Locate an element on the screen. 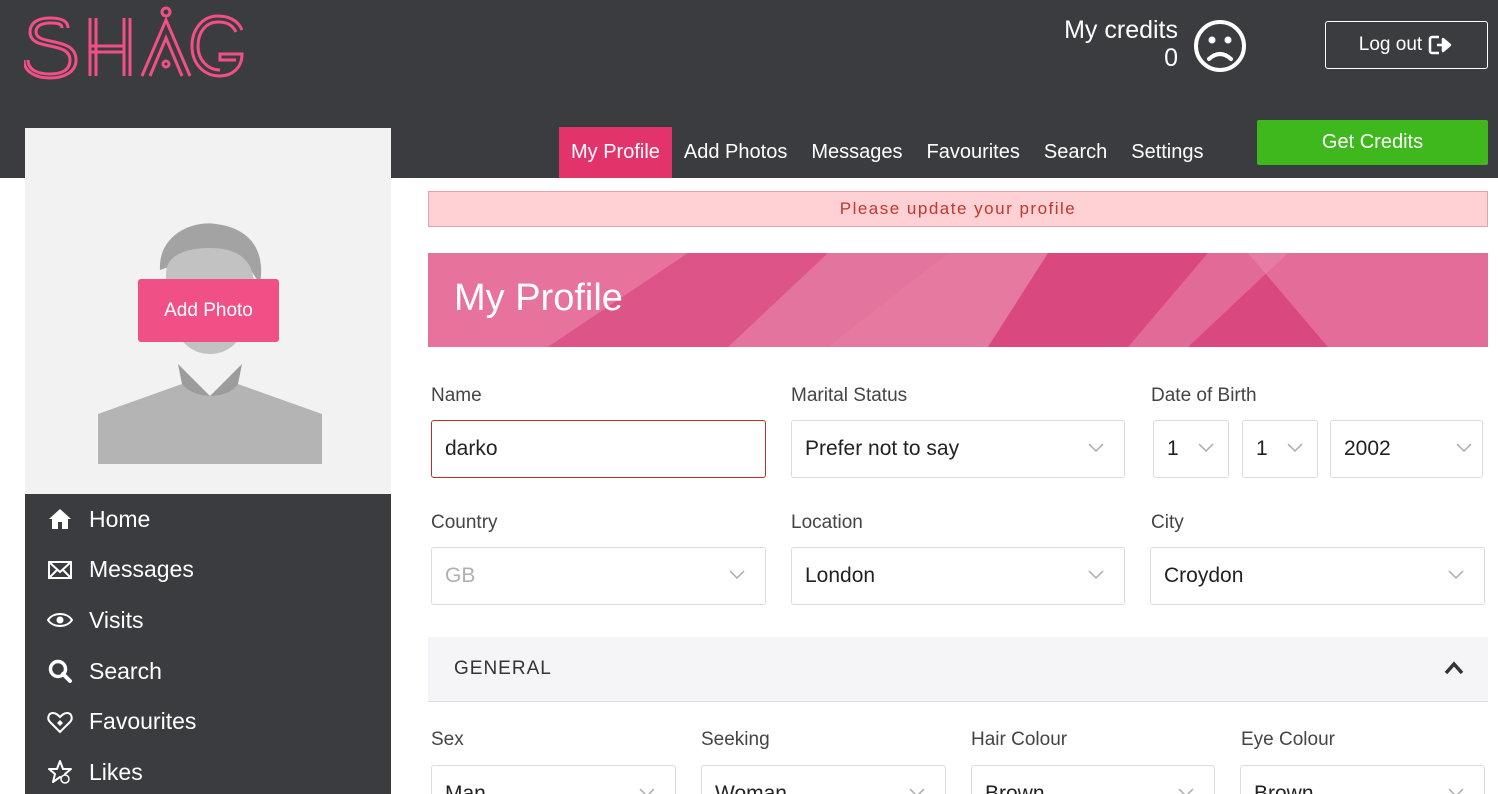 Image resolution: width=1498 pixels, height=794 pixels. sidebar-item-label: Likes is located at coordinates (116, 771).